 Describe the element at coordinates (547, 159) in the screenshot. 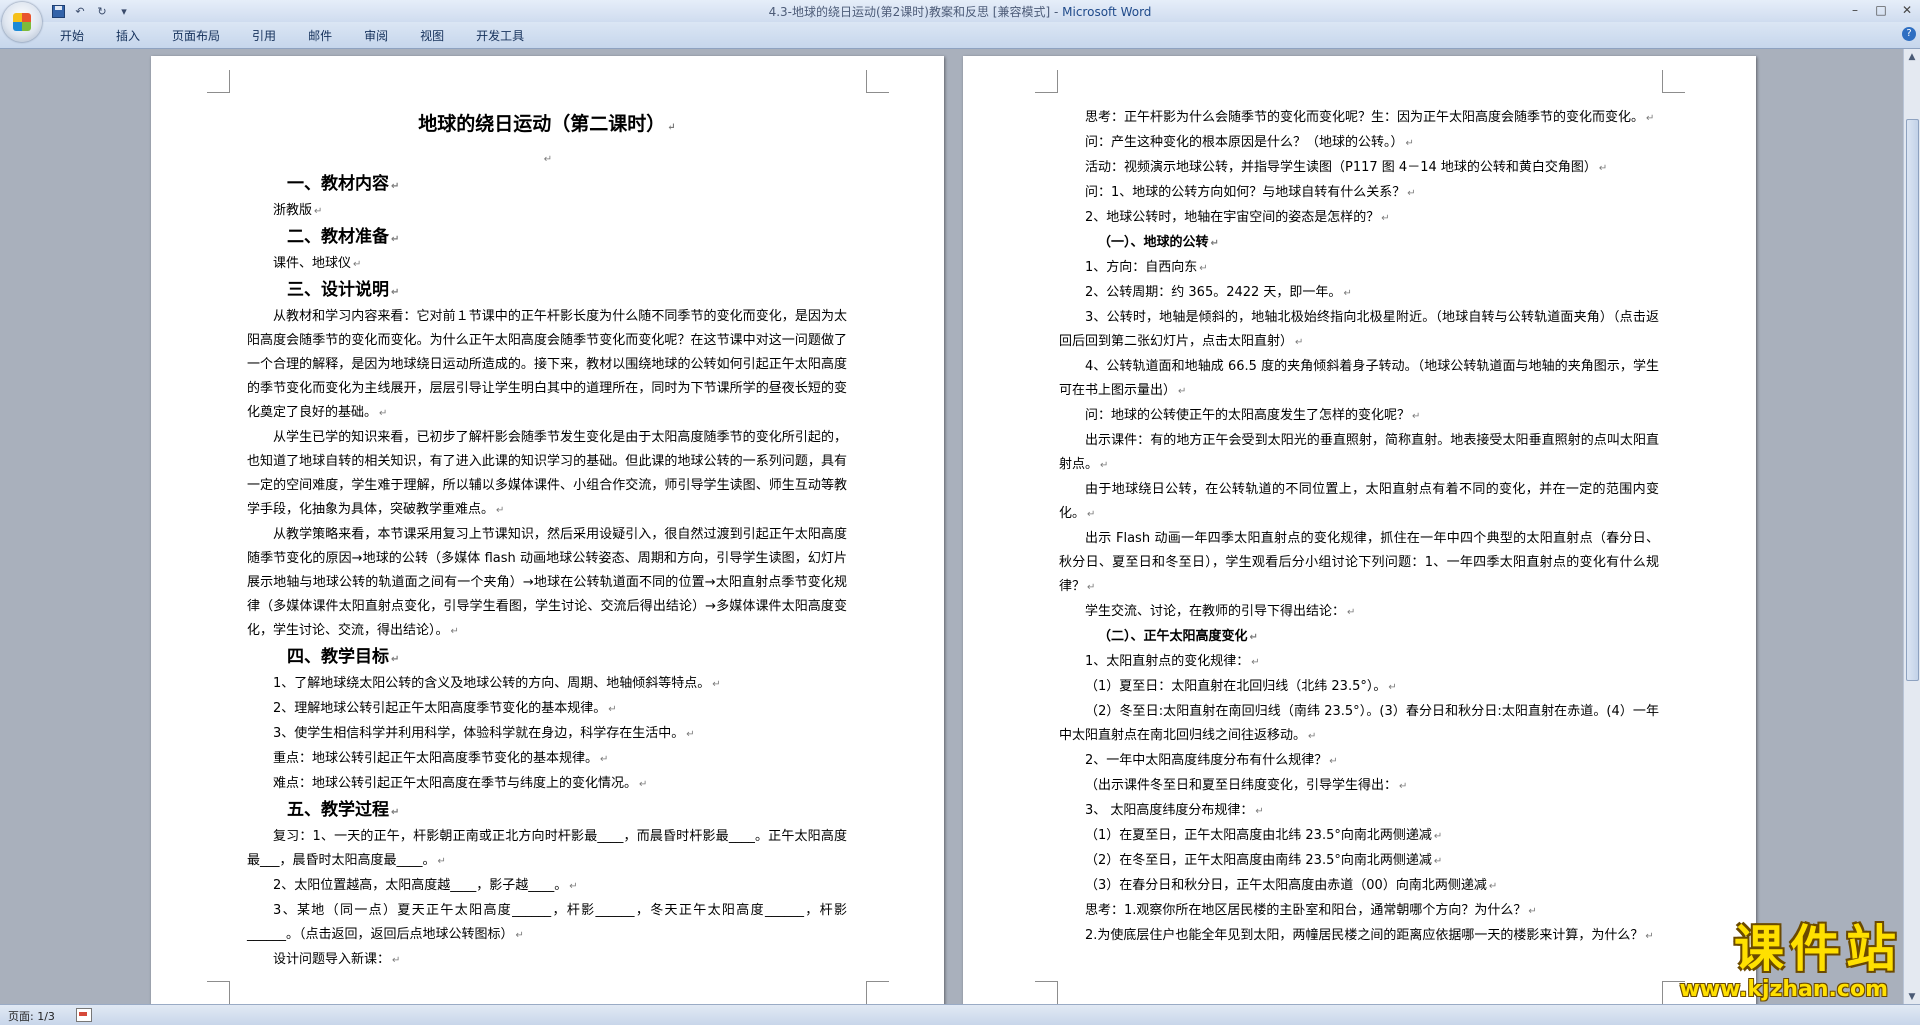

I see `empty-paragraph` at that location.